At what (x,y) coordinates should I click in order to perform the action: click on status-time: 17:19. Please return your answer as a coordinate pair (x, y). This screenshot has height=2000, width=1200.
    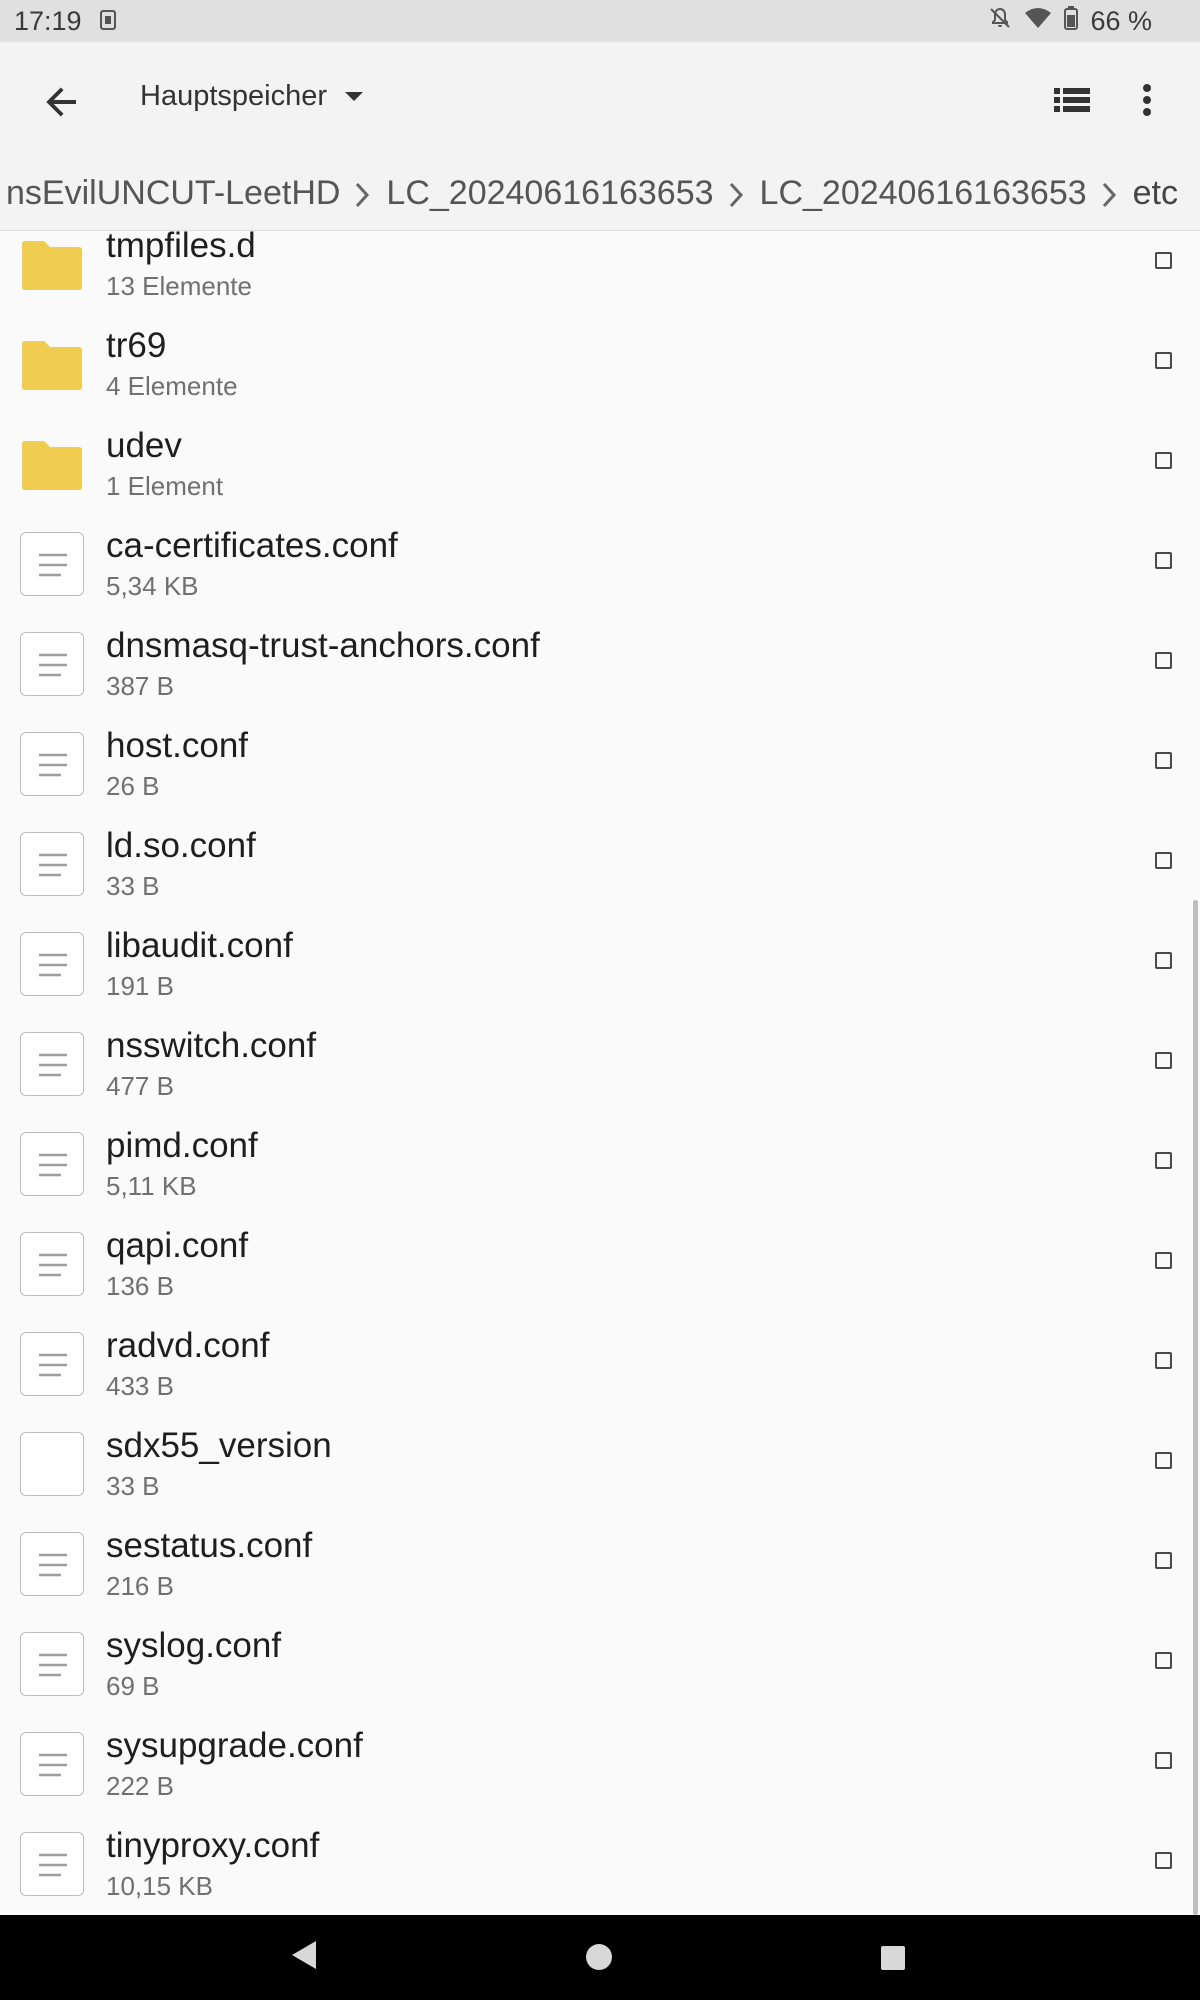
    Looking at the image, I should click on (48, 21).